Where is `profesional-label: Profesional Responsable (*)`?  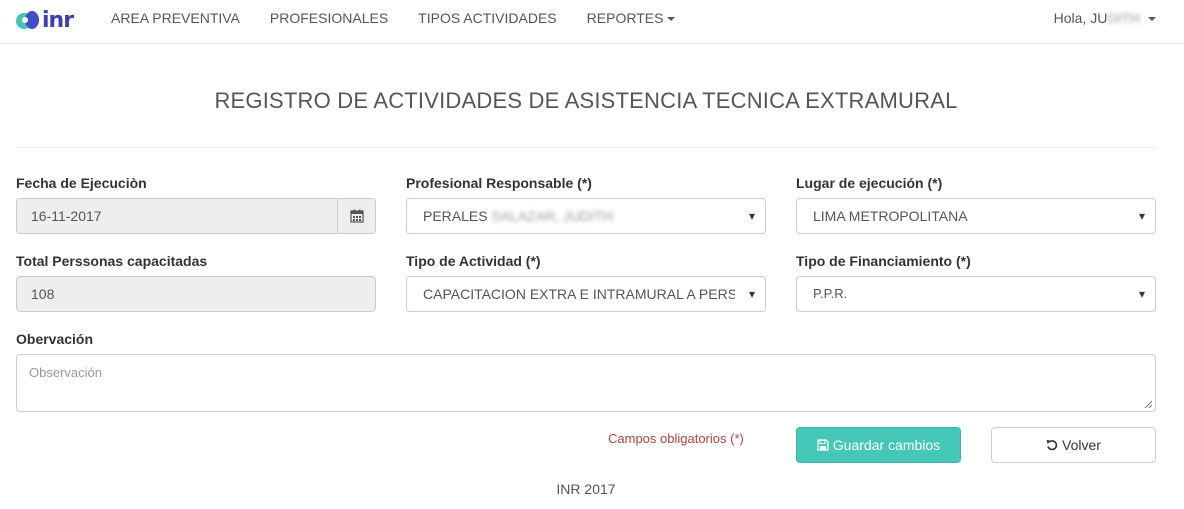
profesional-label: Profesional Responsable (*) is located at coordinates (499, 183).